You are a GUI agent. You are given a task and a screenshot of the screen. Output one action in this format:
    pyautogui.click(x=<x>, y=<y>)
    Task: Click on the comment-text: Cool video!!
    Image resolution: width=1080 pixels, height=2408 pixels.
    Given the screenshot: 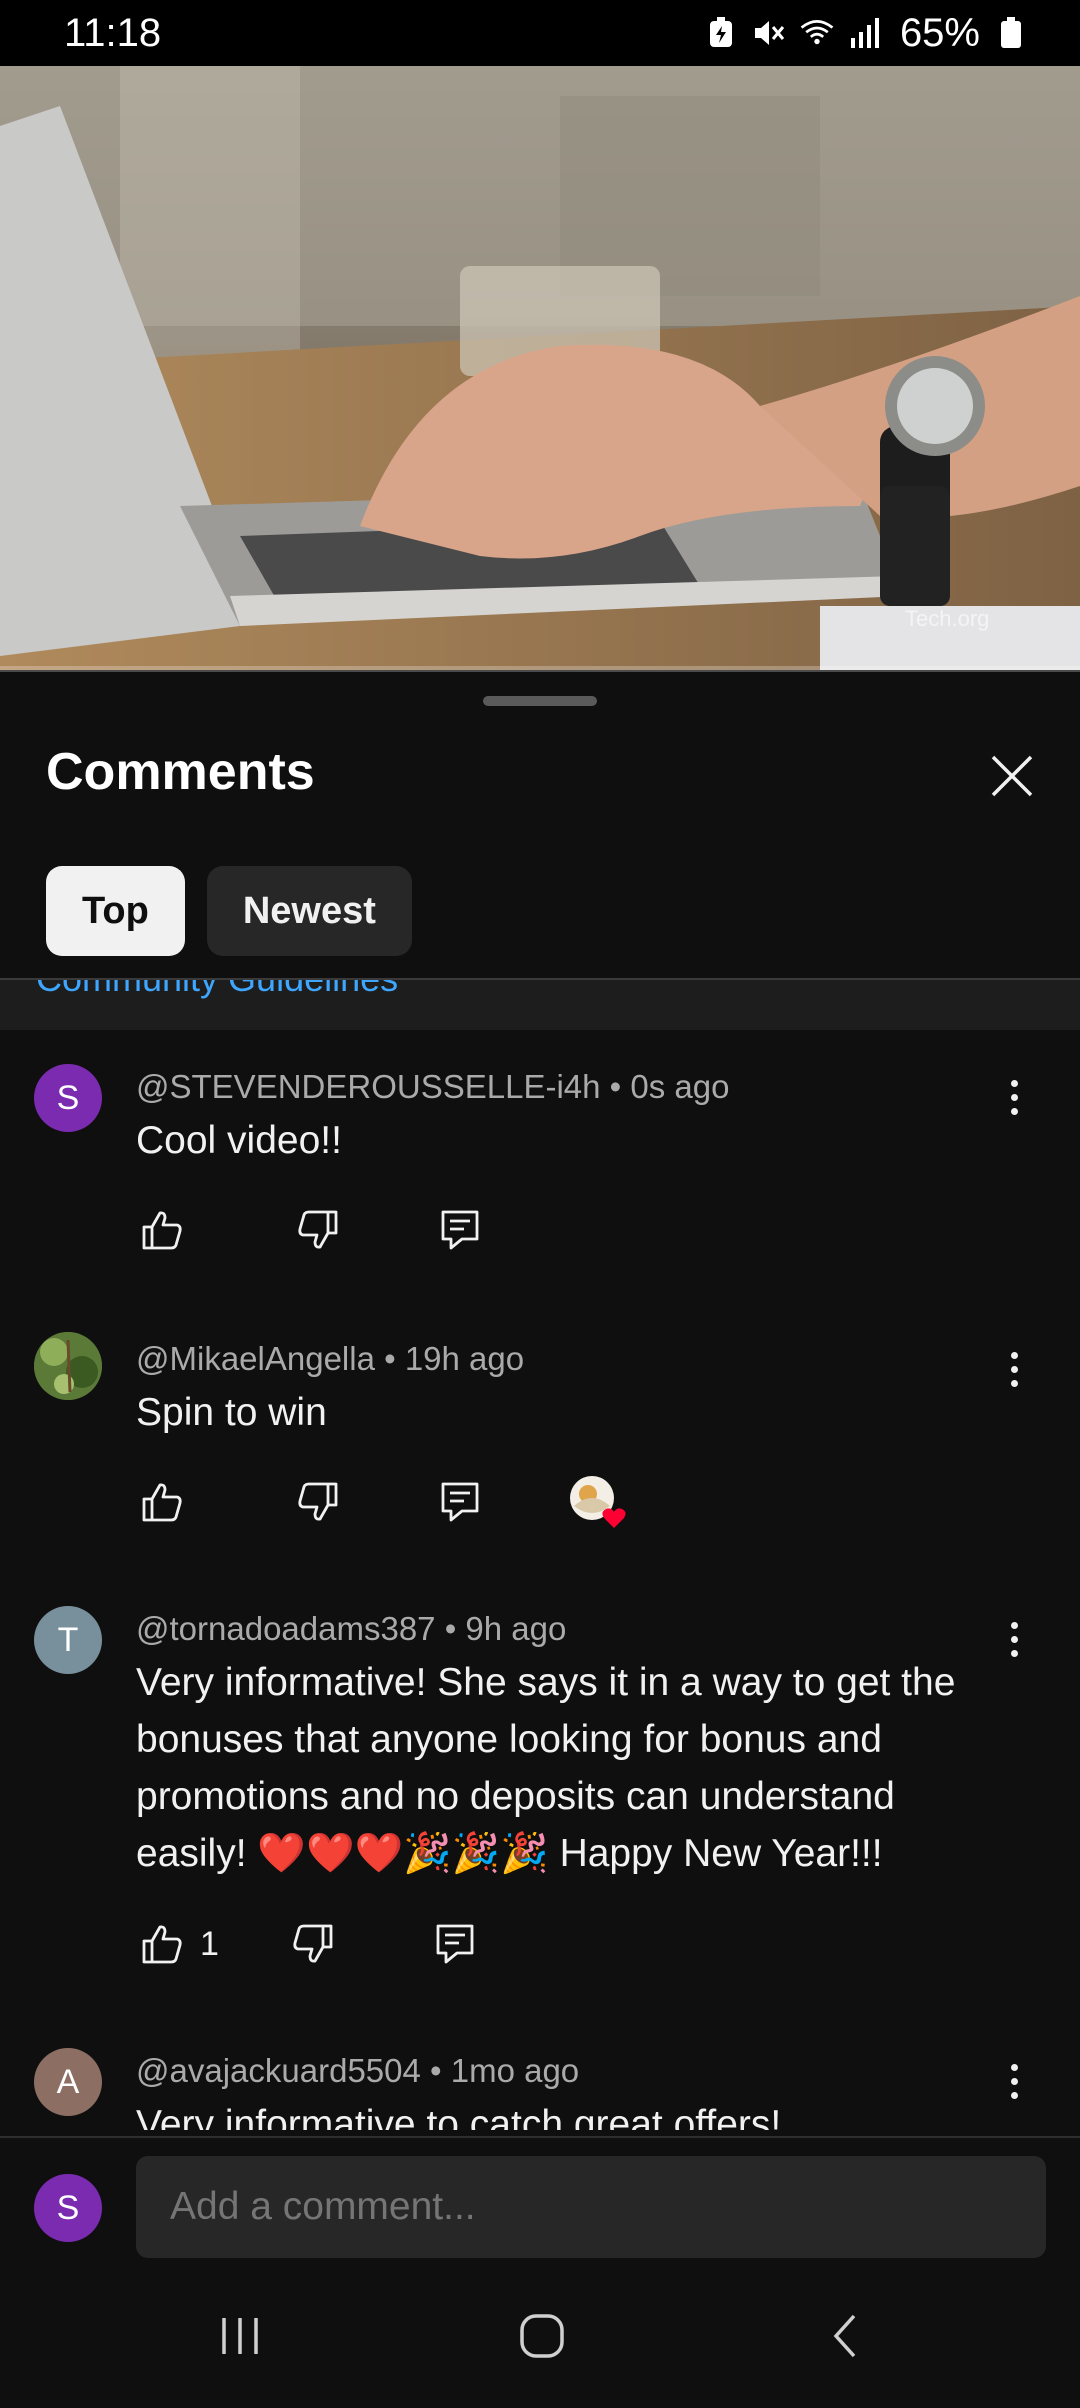 What is the action you would take?
    pyautogui.click(x=239, y=1140)
    